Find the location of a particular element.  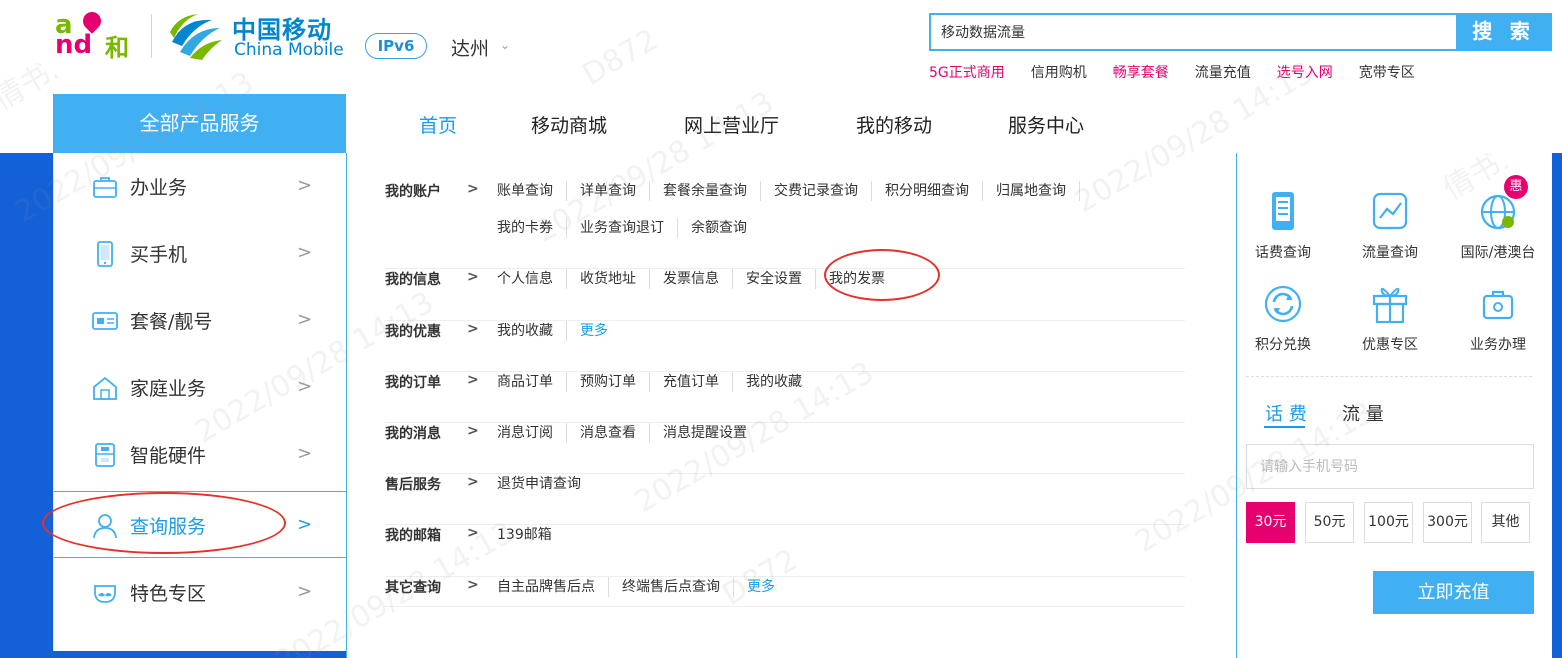

and-logo: a nd 和 is located at coordinates (99, 35).